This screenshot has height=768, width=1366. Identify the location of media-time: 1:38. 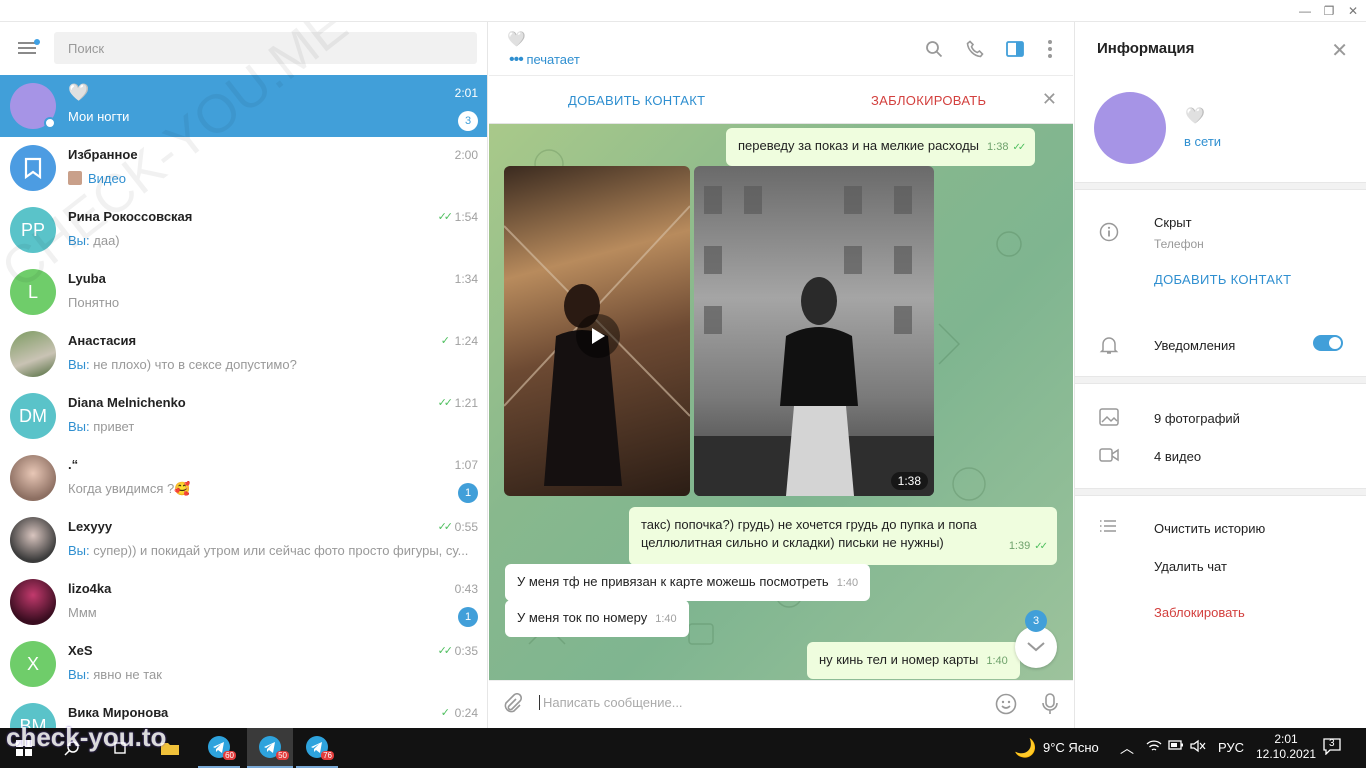
(909, 481).